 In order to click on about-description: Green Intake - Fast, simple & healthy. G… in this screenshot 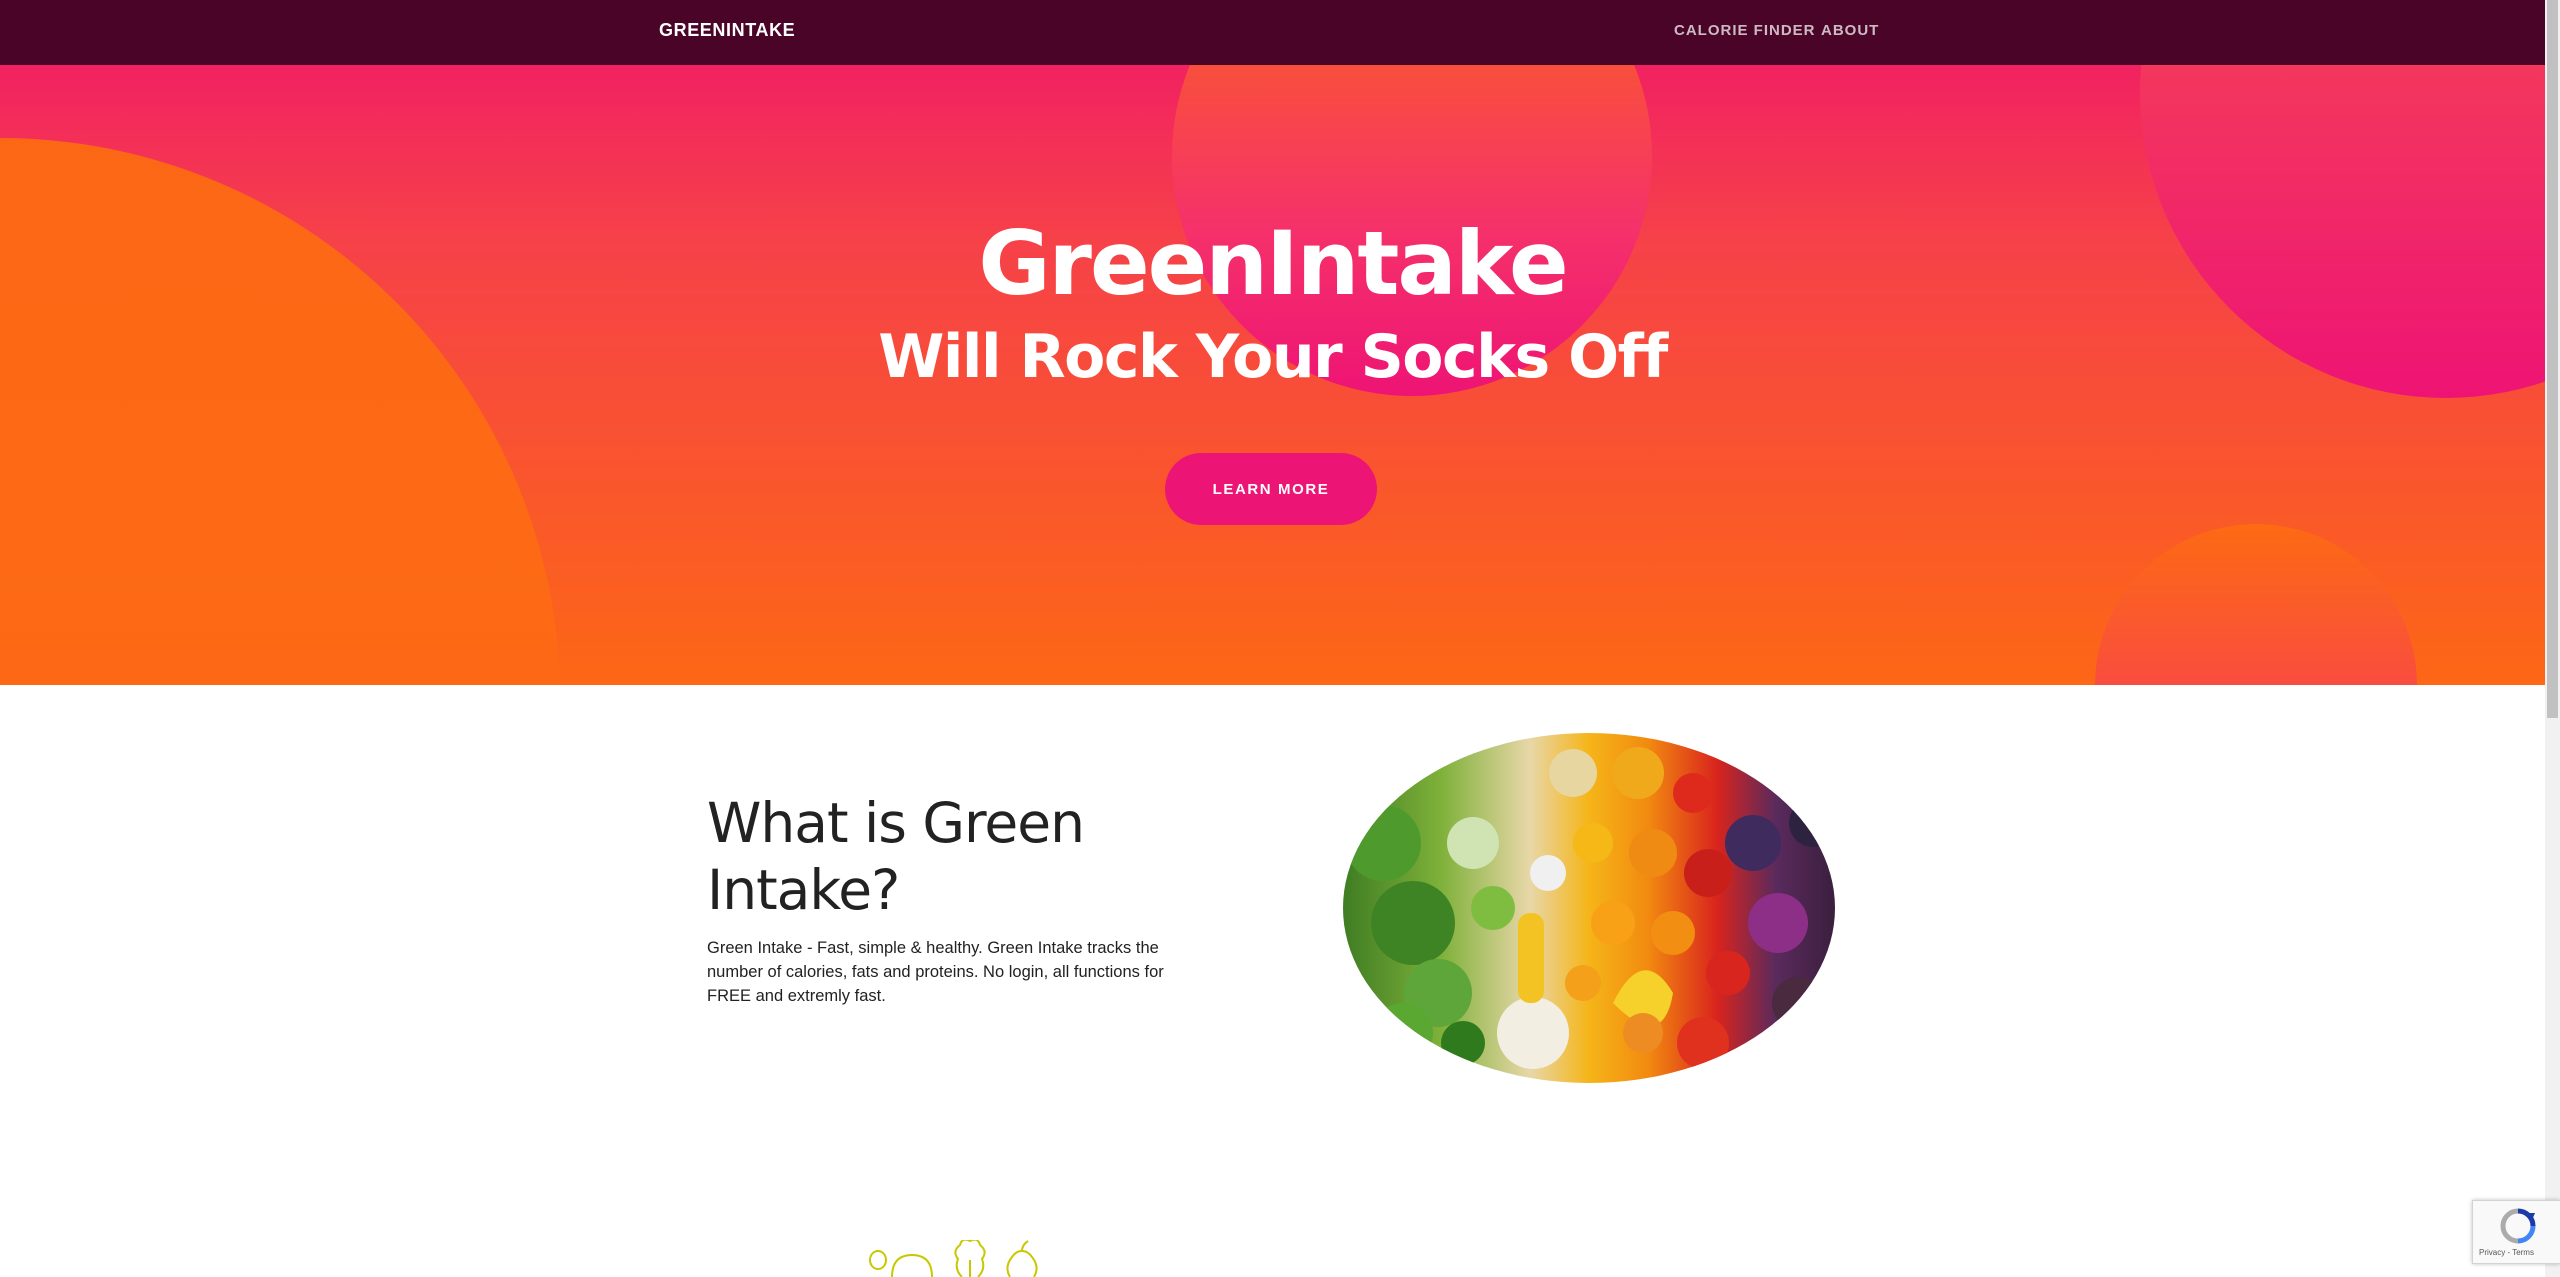, I will do `click(935, 972)`.